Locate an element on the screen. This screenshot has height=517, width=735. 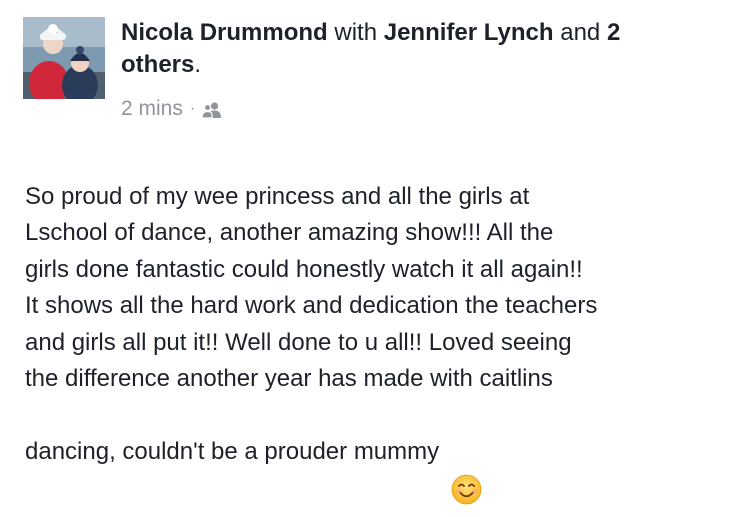
header-period: . is located at coordinates (198, 64).